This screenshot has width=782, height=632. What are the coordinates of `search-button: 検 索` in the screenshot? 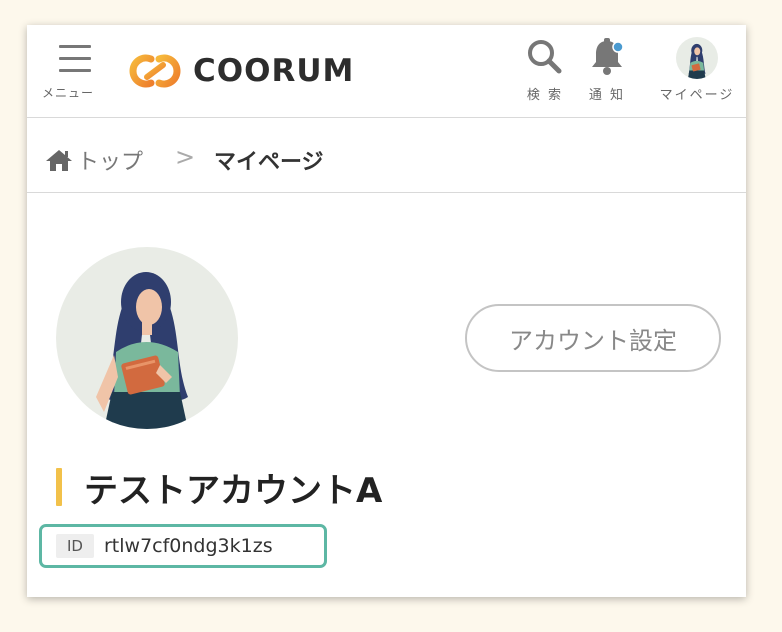 It's located at (545, 72).